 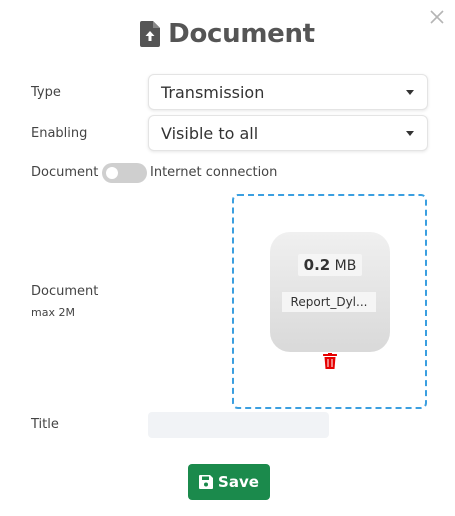 I want to click on floppy-disk-icon, so click(x=206, y=482).